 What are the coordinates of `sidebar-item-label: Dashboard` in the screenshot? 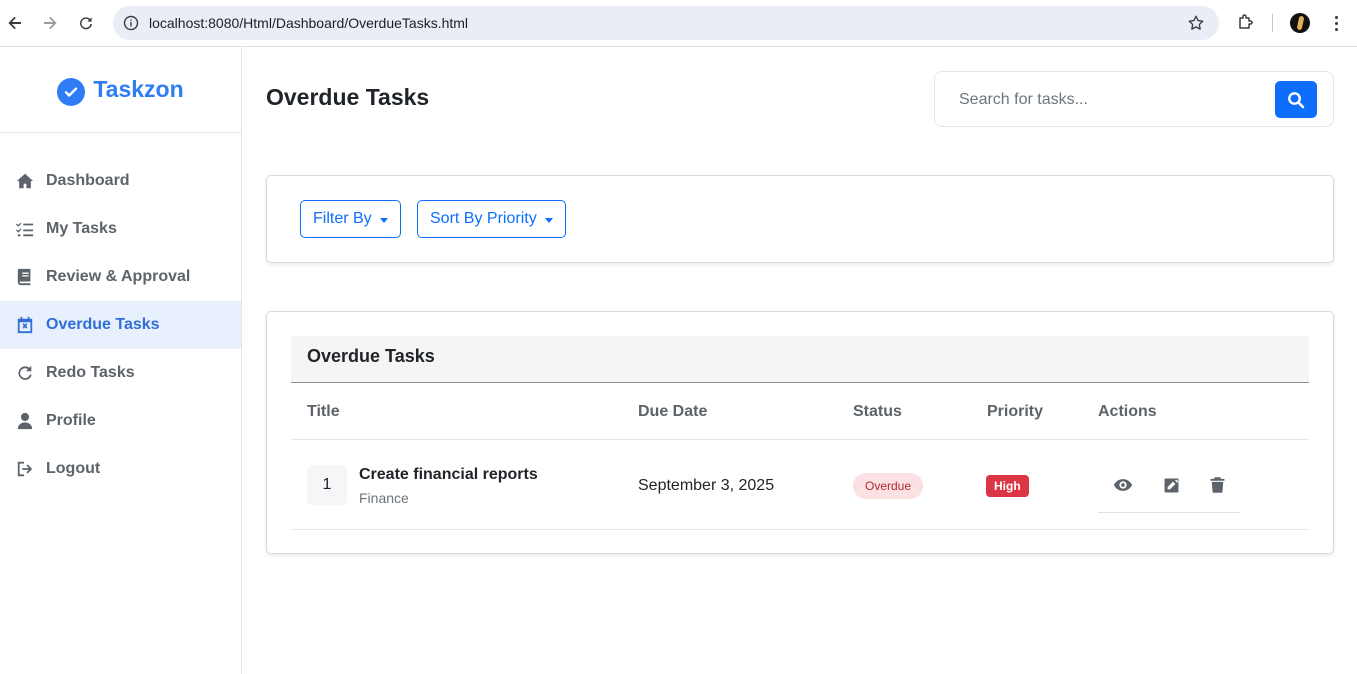 It's located at (88, 180).